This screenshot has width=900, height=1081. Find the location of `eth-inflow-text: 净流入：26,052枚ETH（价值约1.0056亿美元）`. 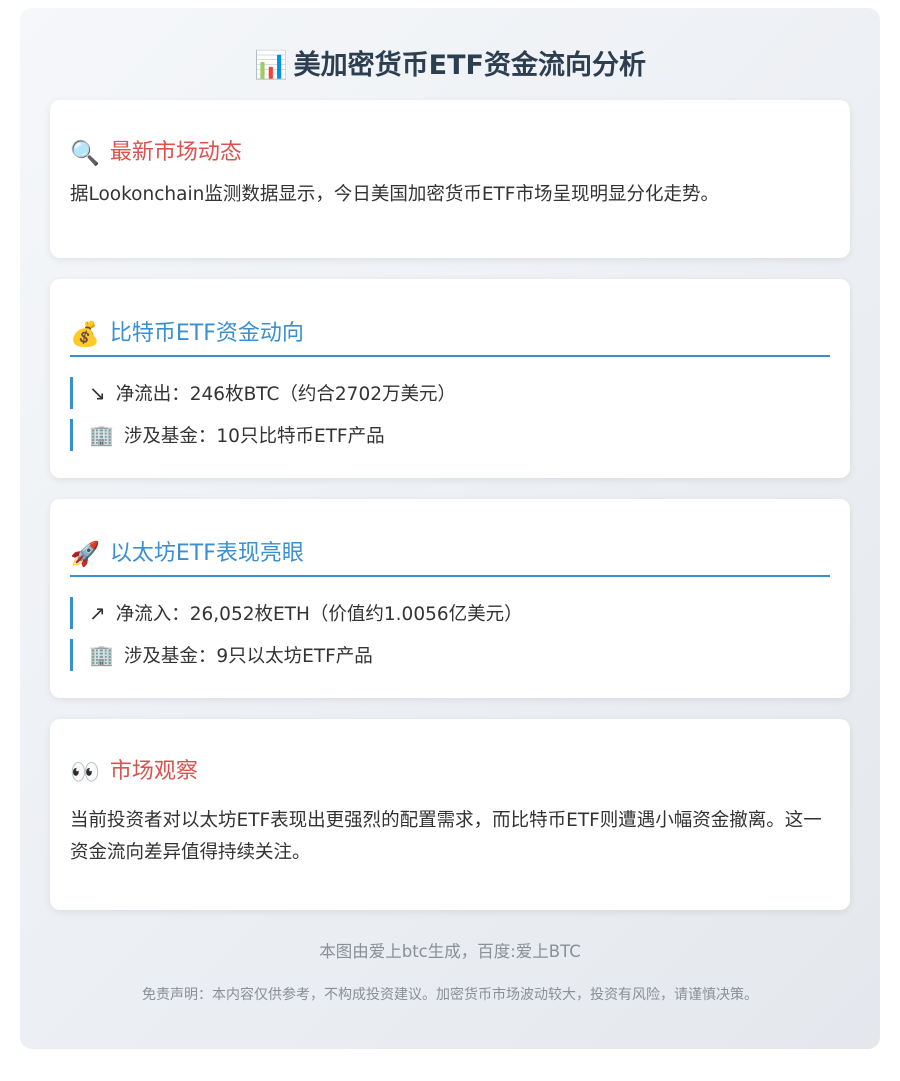

eth-inflow-text: 净流入：26,052枚ETH（价值约1.0056亿美元） is located at coordinates (319, 614).